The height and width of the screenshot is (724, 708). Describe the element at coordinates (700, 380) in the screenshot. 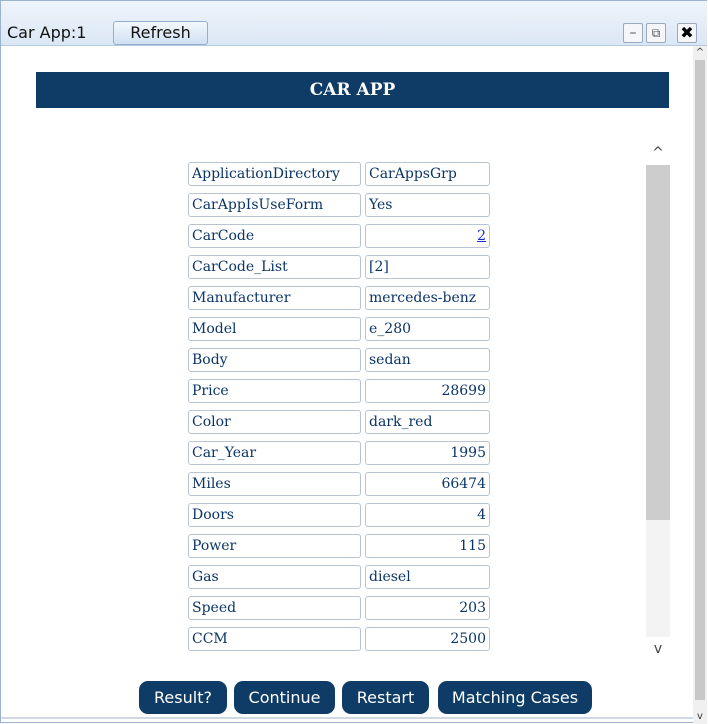

I see `window-scroll-thumb` at that location.